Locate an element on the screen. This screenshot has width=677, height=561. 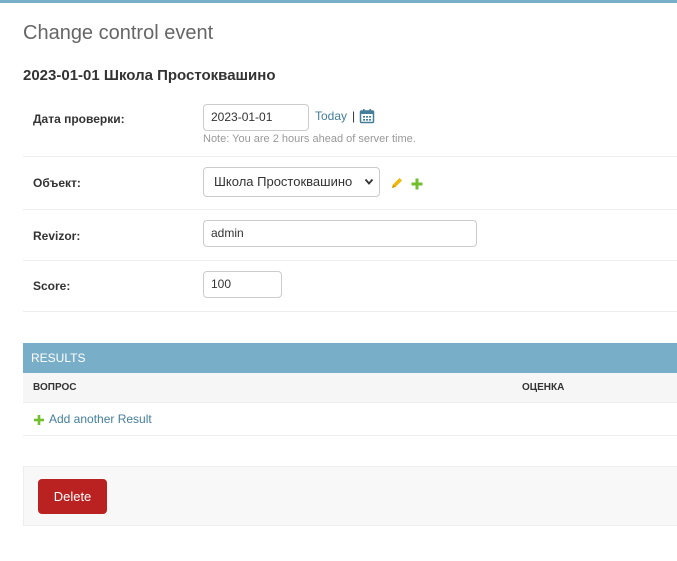
calendar-icon is located at coordinates (367, 116).